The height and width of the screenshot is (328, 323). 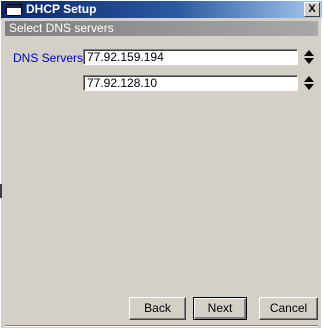 I want to click on section-header: Select DNS servers, so click(x=161, y=28).